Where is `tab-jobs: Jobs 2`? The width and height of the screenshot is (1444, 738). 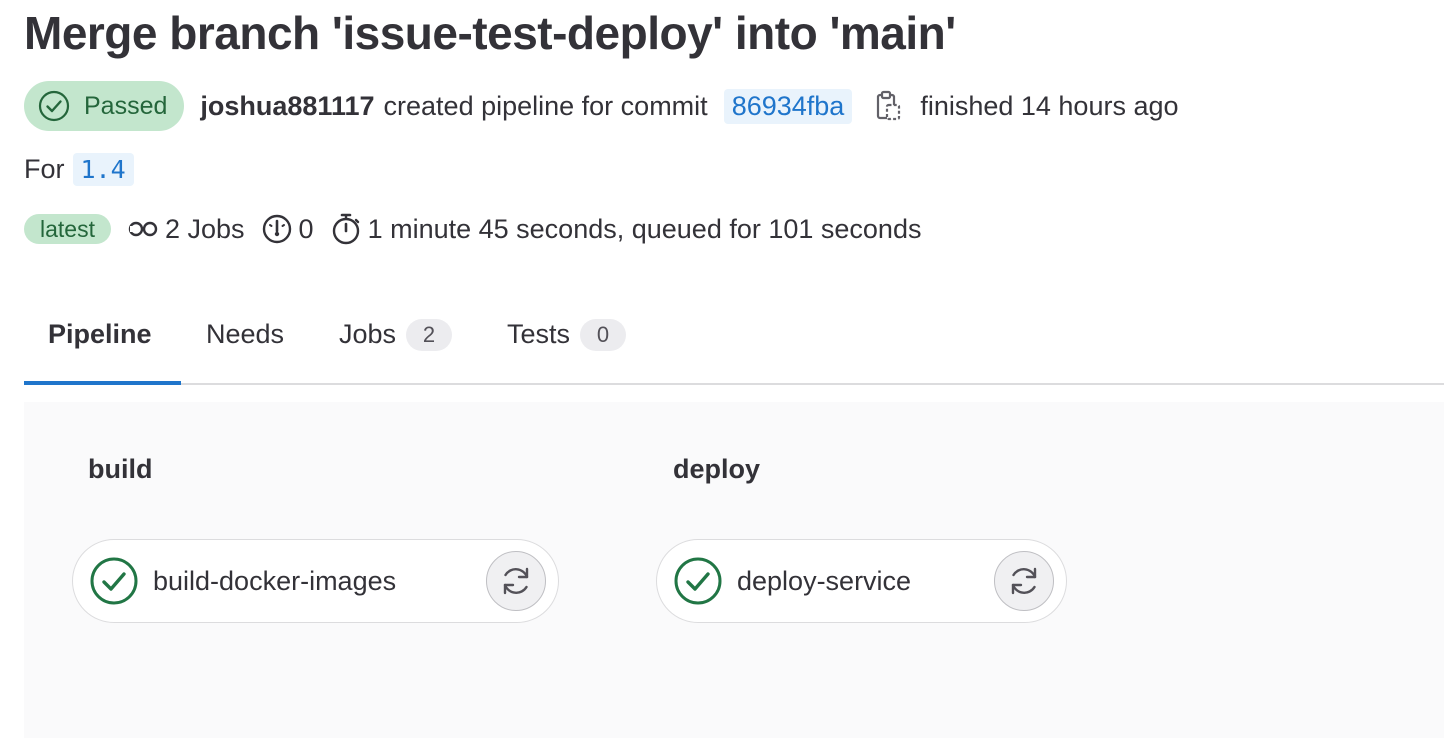 tab-jobs: Jobs 2 is located at coordinates (396, 341).